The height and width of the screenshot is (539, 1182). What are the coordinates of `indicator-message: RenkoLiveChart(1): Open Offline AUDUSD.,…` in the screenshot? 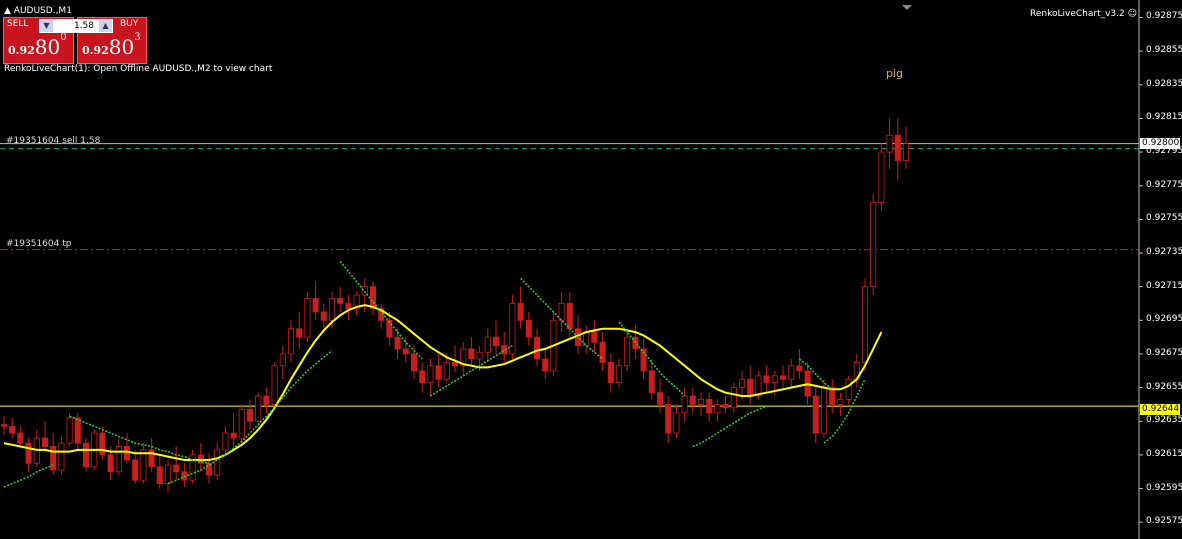 It's located at (138, 69).